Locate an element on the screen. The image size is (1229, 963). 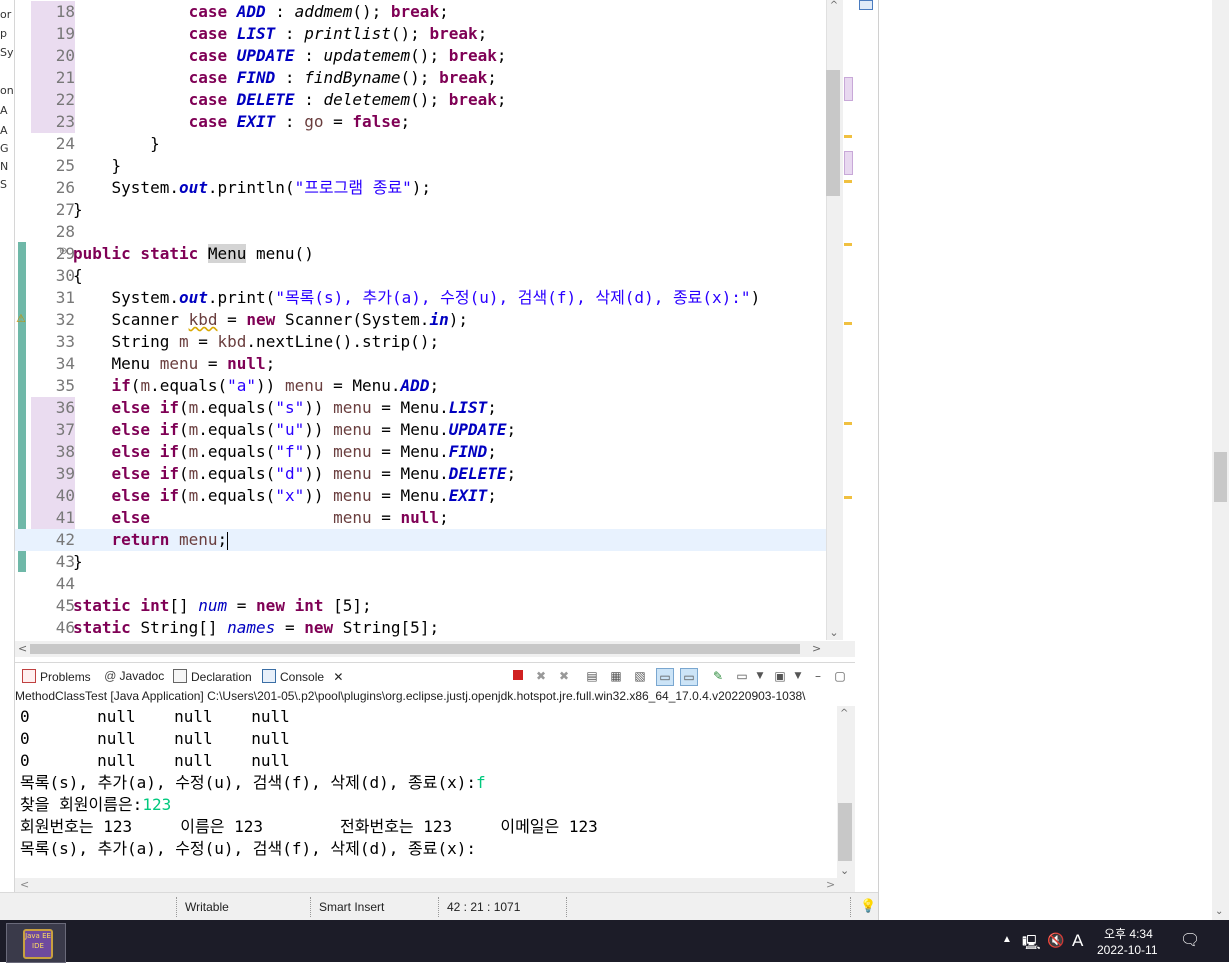
code-line: 29 public static Menu menu() is located at coordinates (421, 254).